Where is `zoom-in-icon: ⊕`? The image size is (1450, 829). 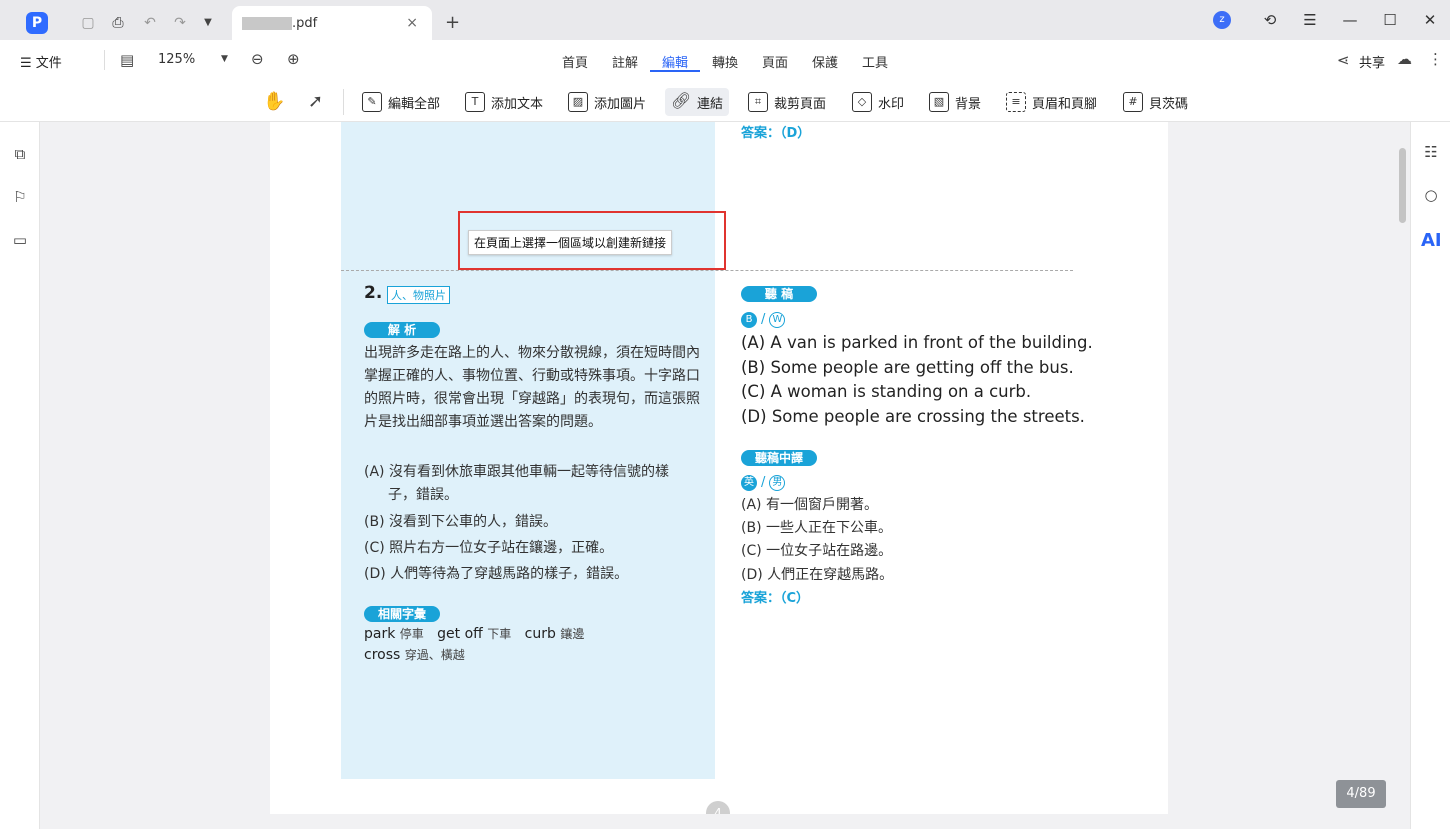
zoom-in-icon: ⊕ is located at coordinates (293, 59).